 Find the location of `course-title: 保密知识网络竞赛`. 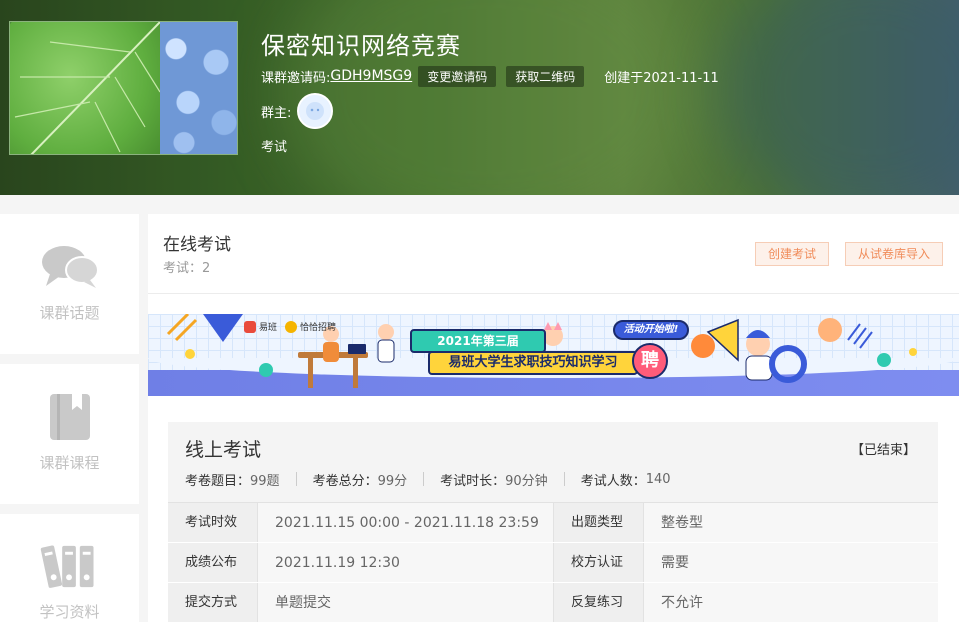

course-title: 保密知识网络竞赛 is located at coordinates (361, 46).